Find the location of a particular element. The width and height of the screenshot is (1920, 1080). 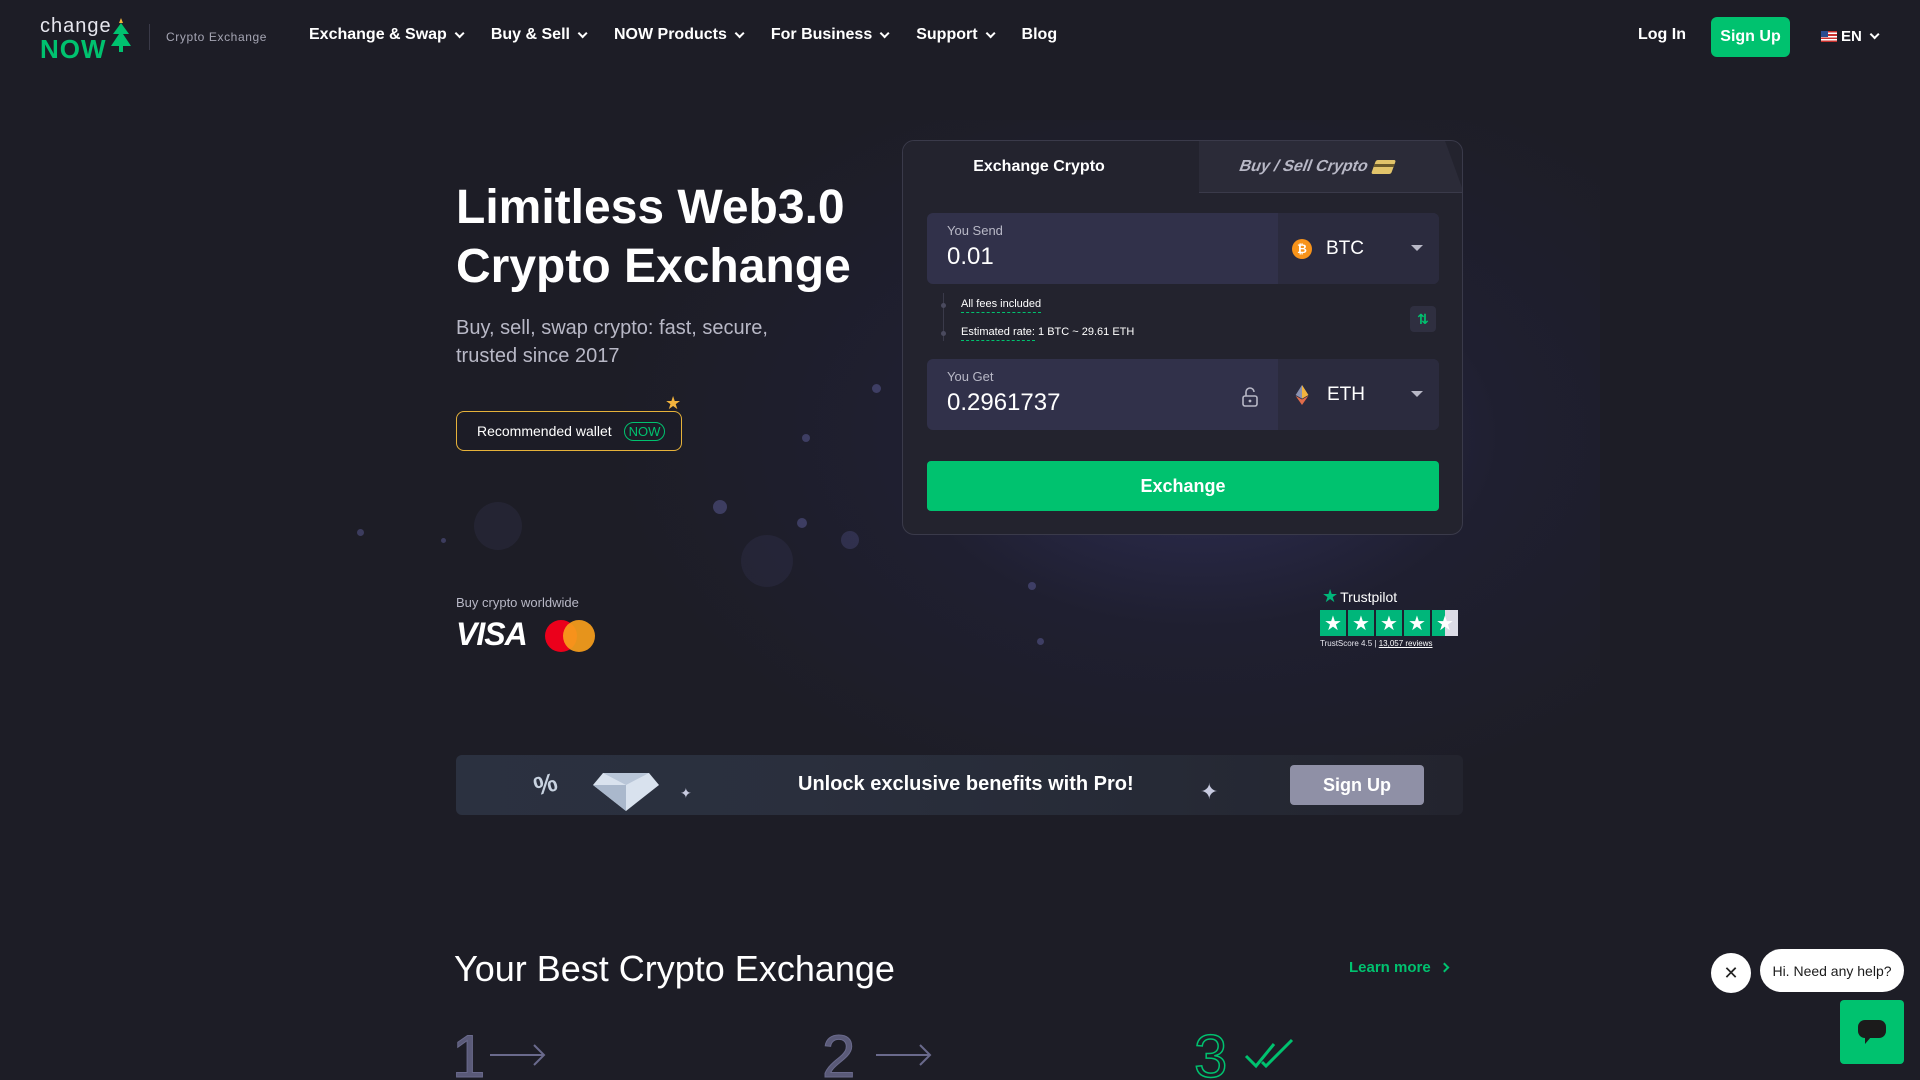

get-currency-select: ETH is located at coordinates (1358, 394).